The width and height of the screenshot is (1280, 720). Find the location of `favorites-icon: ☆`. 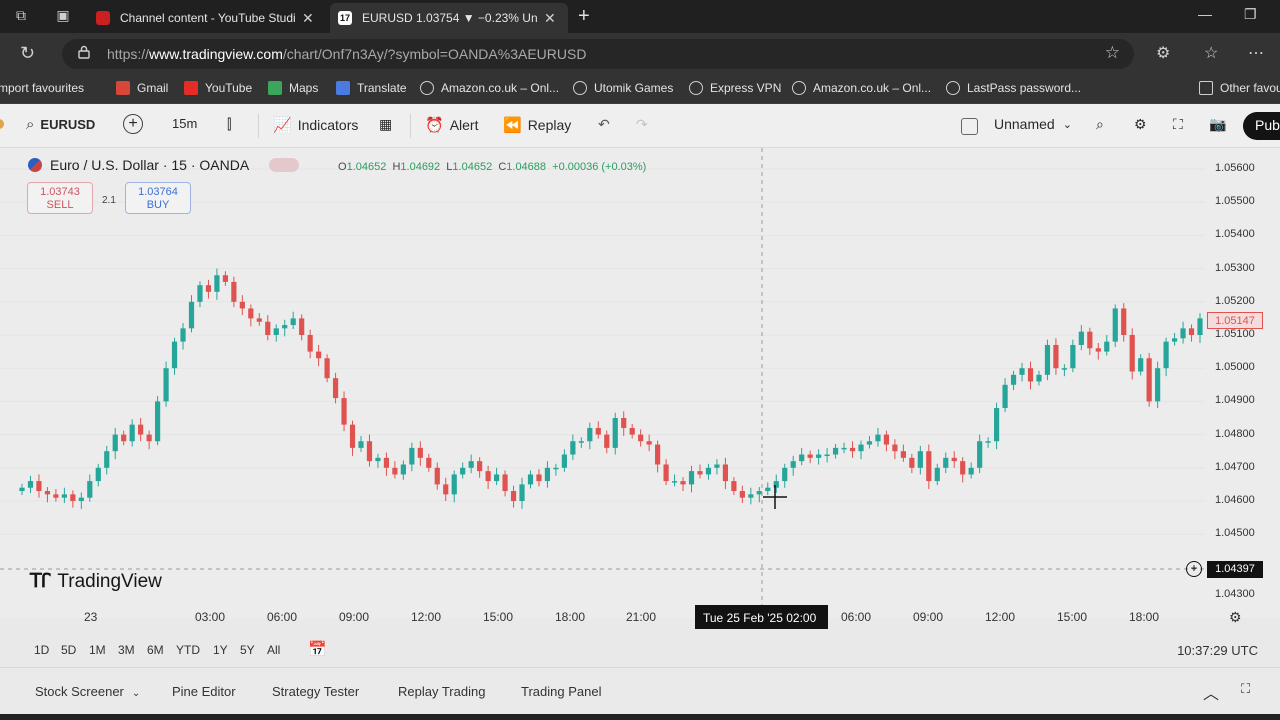

favorites-icon: ☆ is located at coordinates (1211, 53).